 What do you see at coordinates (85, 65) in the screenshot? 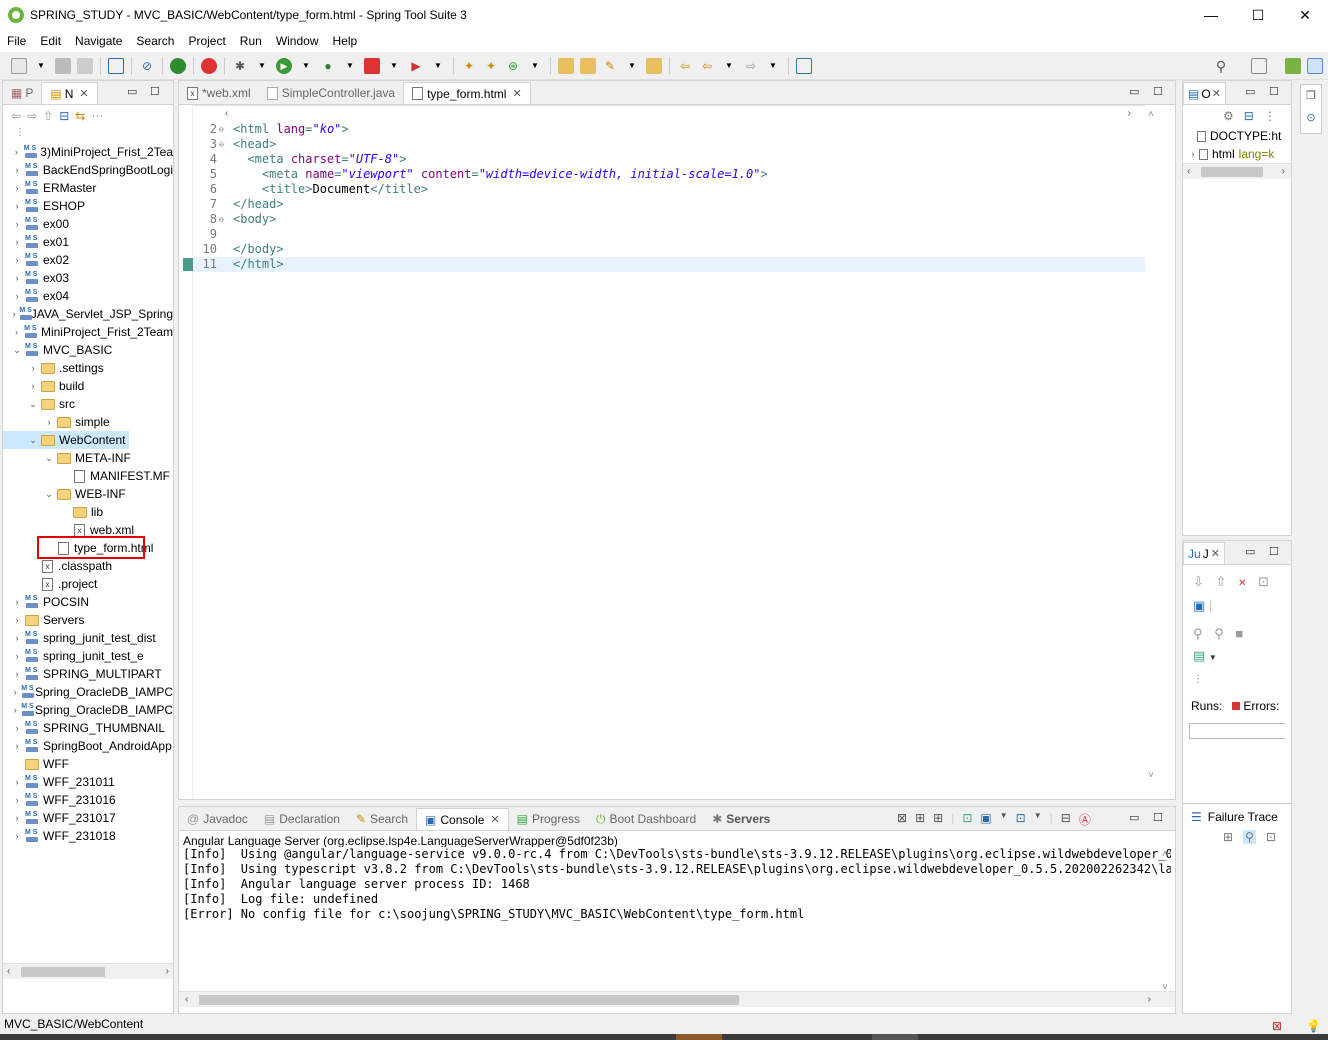
I see `save-all-icon` at bounding box center [85, 65].